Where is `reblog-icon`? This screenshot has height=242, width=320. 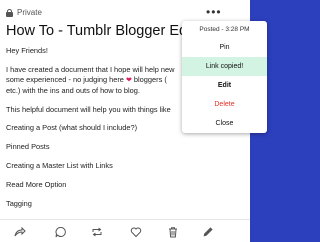 reblog-icon is located at coordinates (97, 232).